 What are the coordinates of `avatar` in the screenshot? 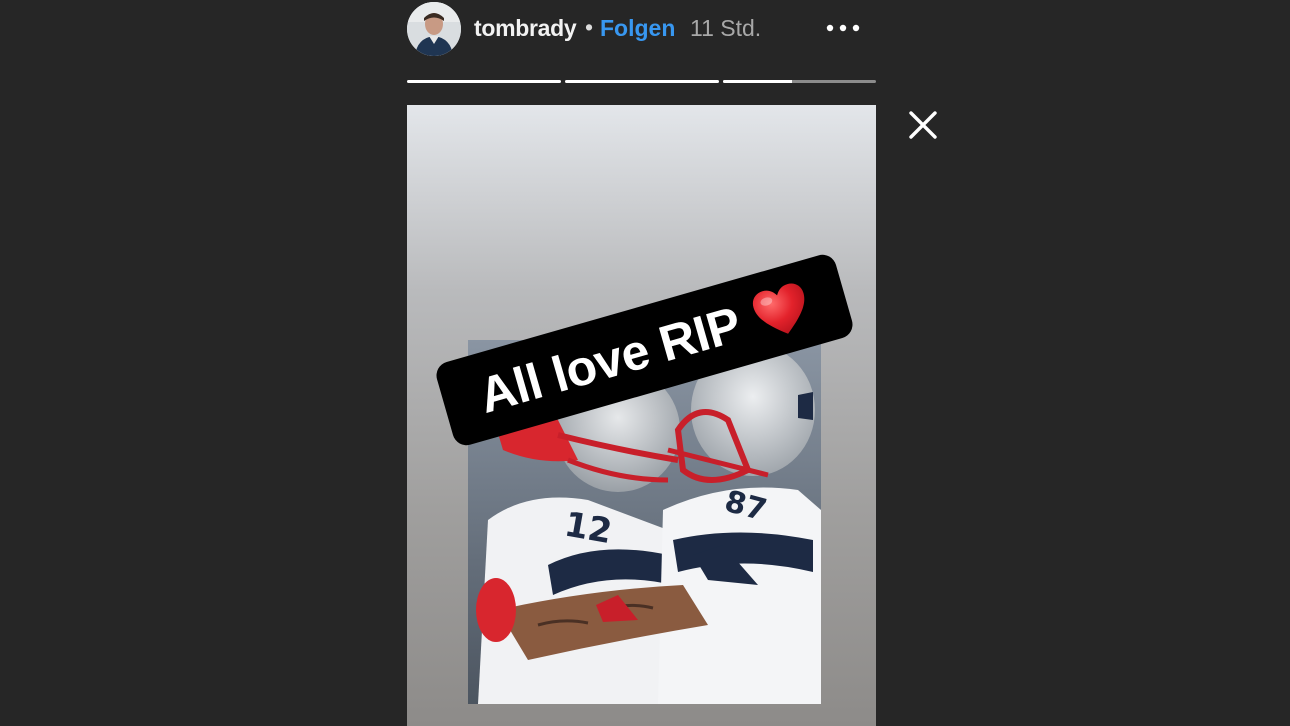 It's located at (434, 29).